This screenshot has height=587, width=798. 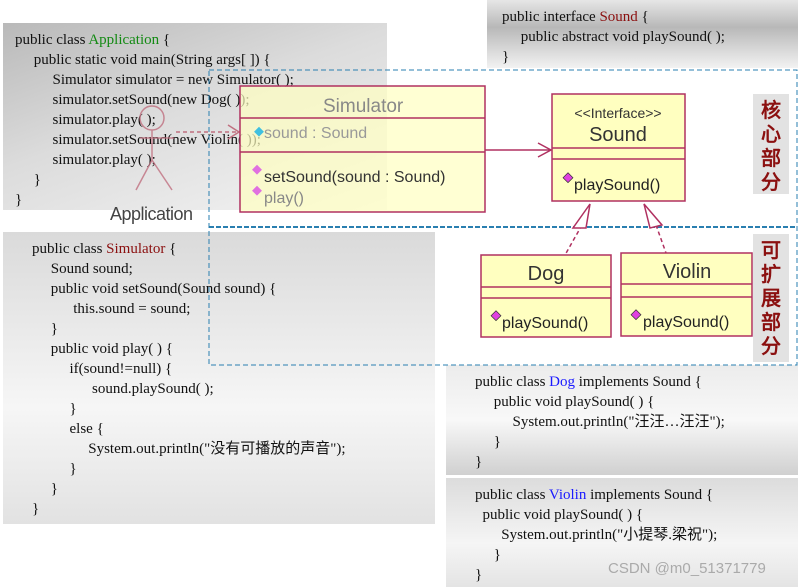 I want to click on class-name: Violin, so click(x=687, y=272).